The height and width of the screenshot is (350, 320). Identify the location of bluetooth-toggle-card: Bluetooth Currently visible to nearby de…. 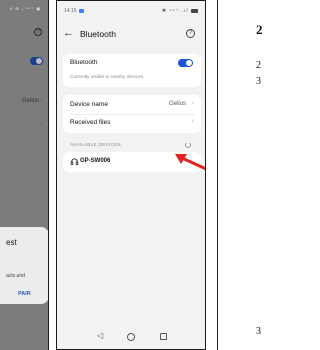
(132, 70).